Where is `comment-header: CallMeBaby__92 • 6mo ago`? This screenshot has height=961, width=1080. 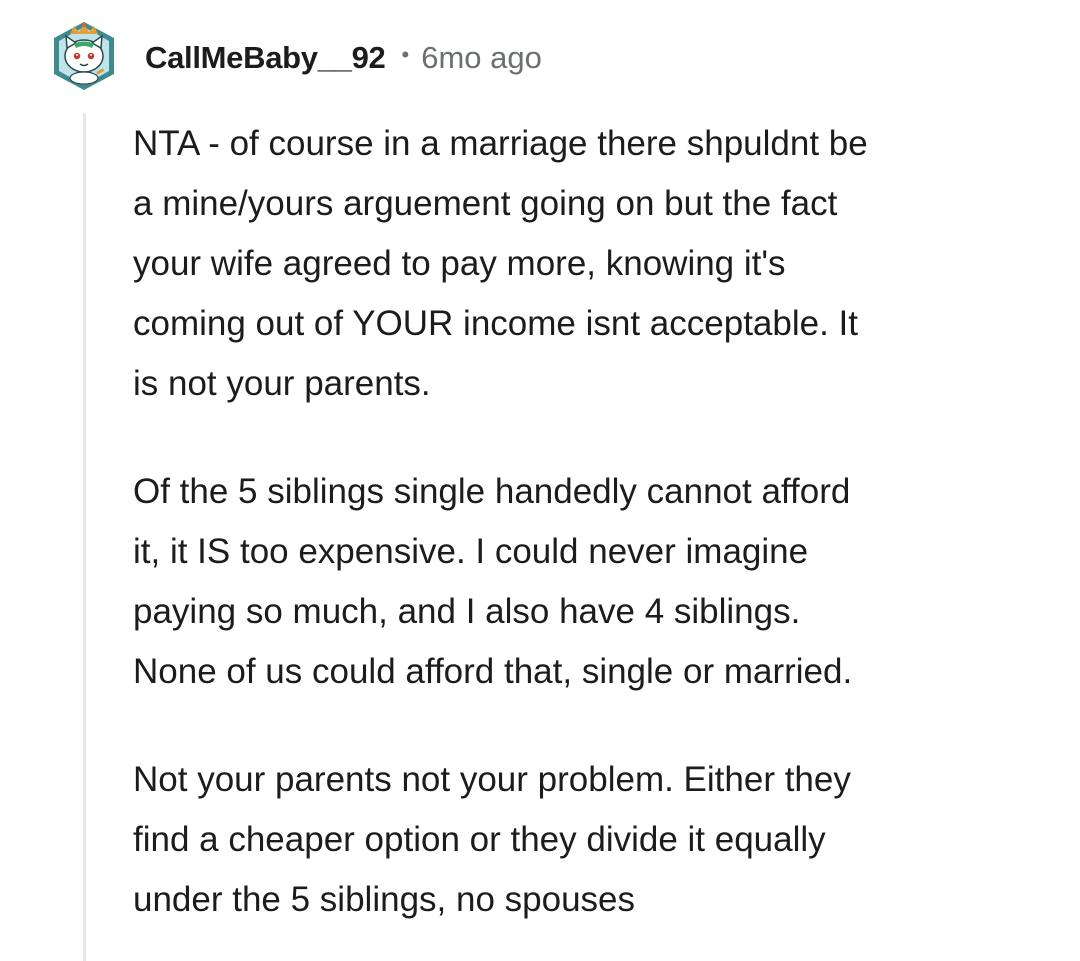
comment-header: CallMeBaby__92 • 6mo ago is located at coordinates (343, 58).